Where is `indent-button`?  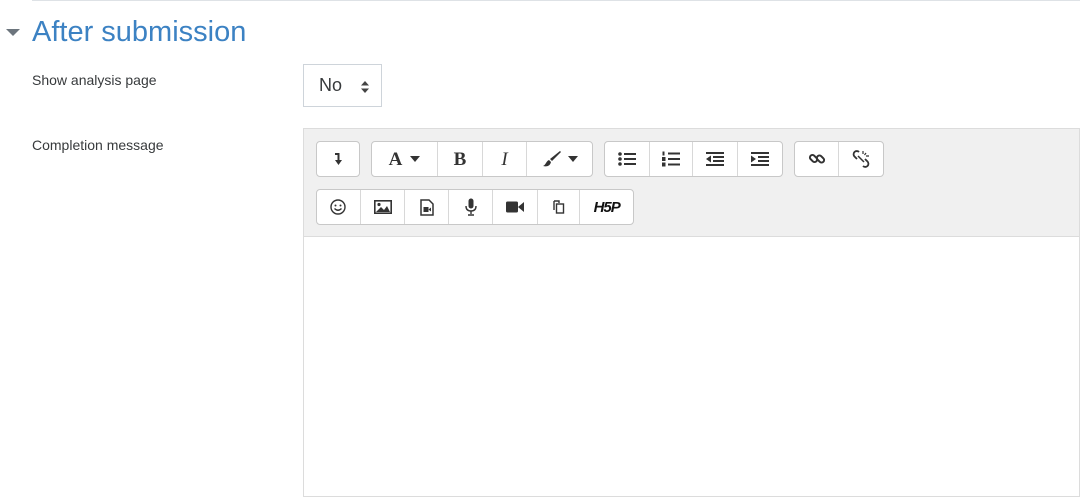 indent-button is located at coordinates (760, 159).